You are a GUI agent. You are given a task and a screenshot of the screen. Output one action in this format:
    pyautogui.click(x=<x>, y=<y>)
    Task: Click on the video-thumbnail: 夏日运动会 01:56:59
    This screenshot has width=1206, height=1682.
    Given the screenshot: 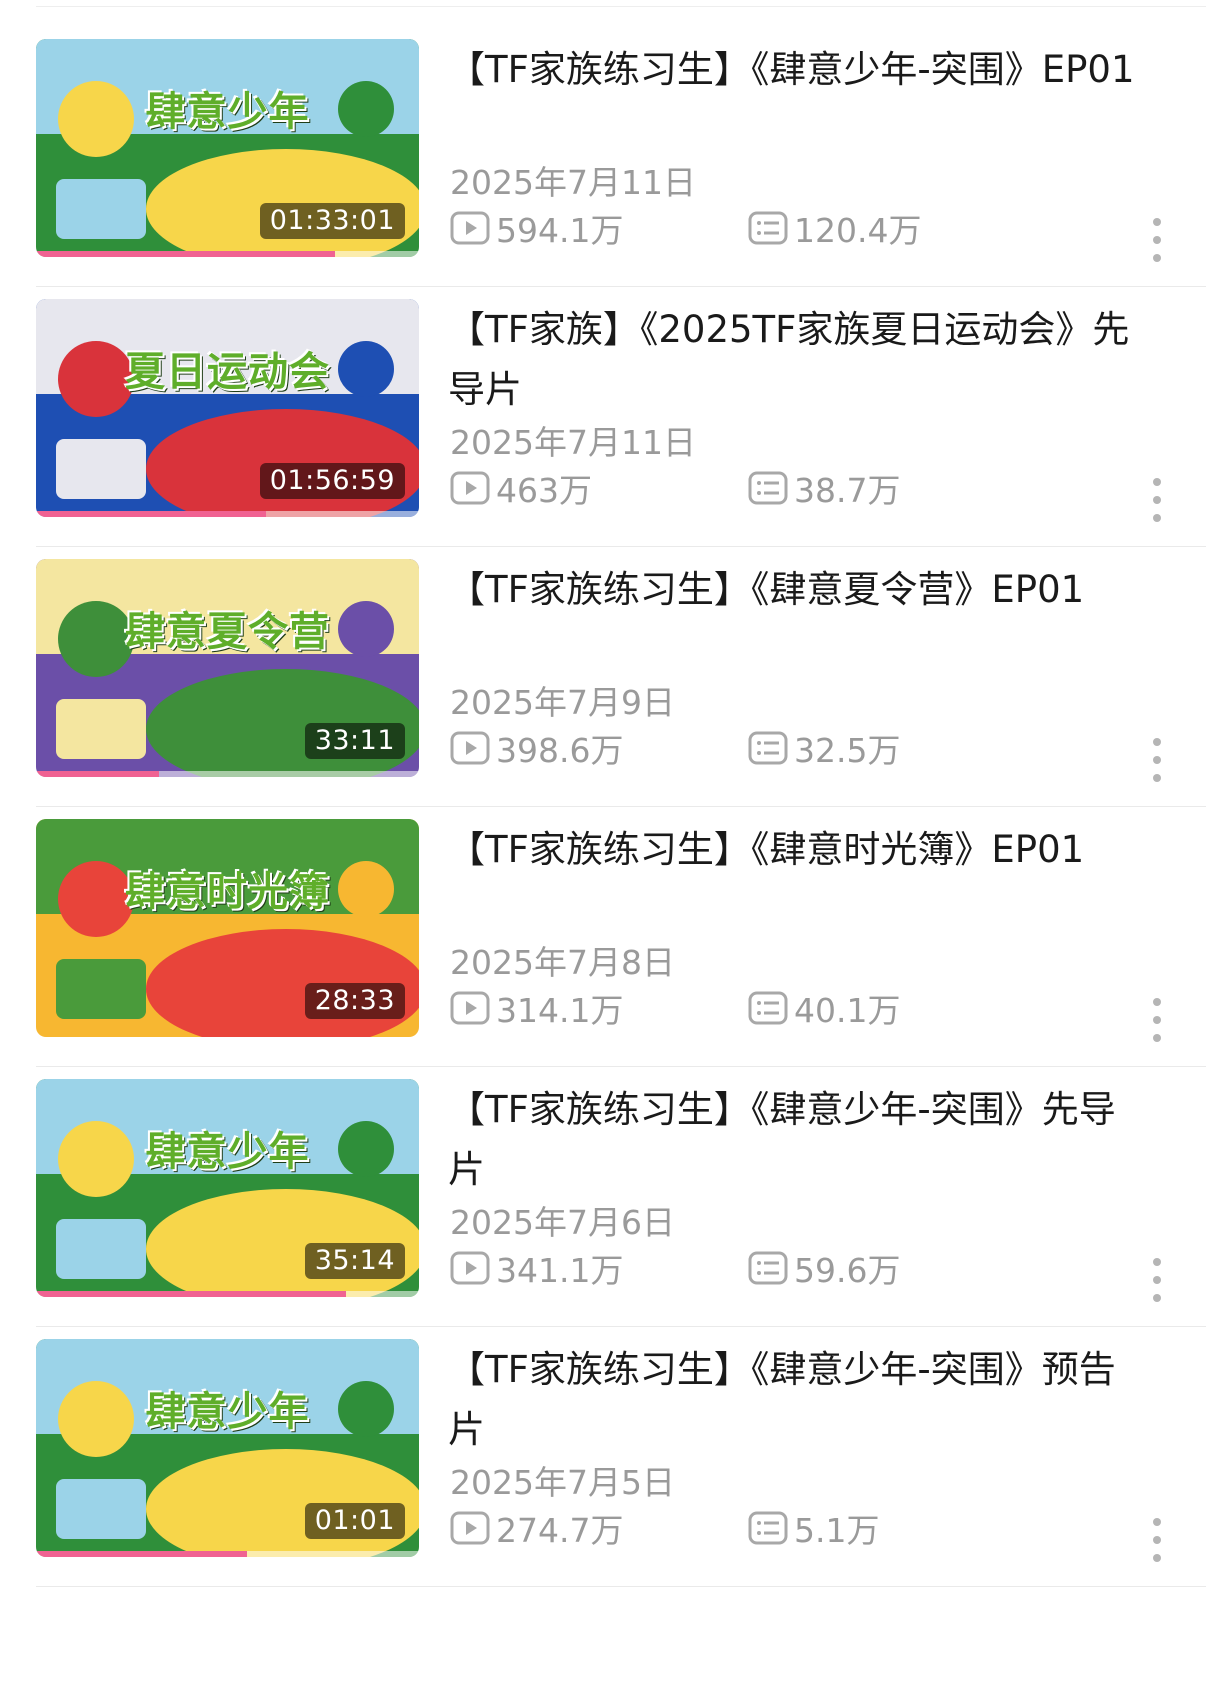 What is the action you would take?
    pyautogui.click(x=227, y=408)
    